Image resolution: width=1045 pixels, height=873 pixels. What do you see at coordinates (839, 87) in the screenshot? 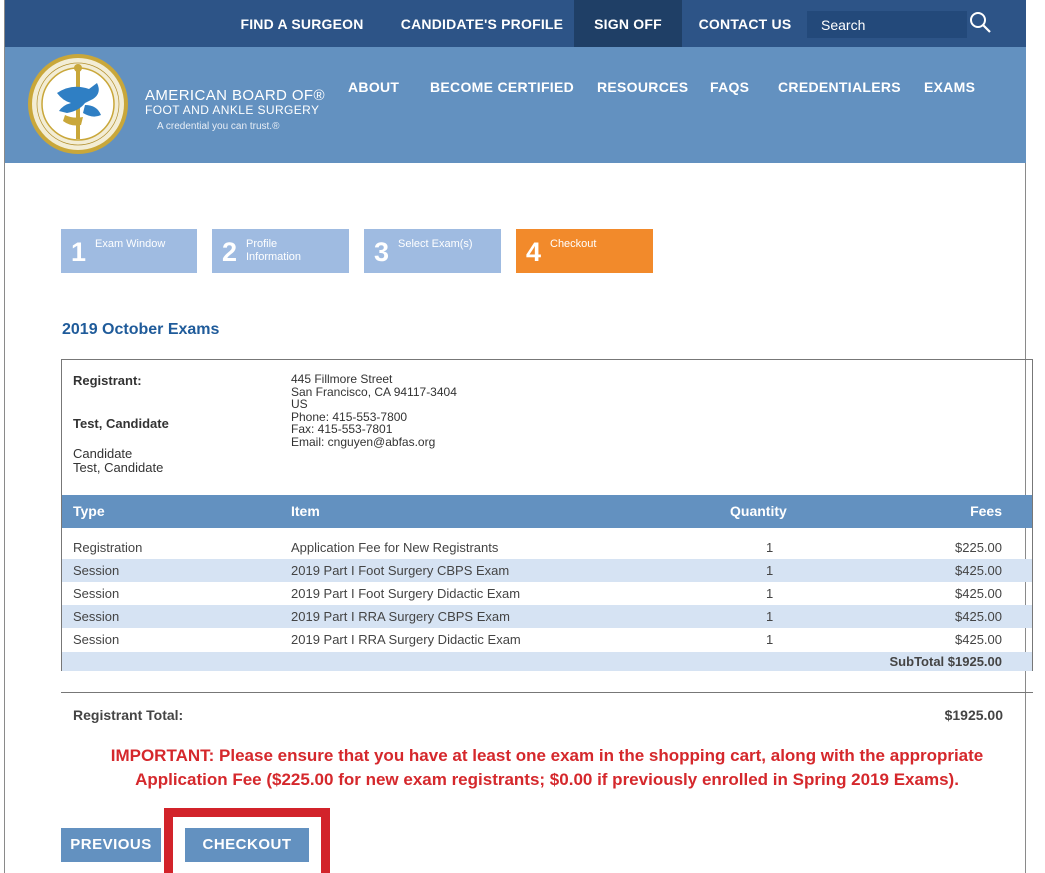
I see `menu-credentialers: CREDENTIALERS` at bounding box center [839, 87].